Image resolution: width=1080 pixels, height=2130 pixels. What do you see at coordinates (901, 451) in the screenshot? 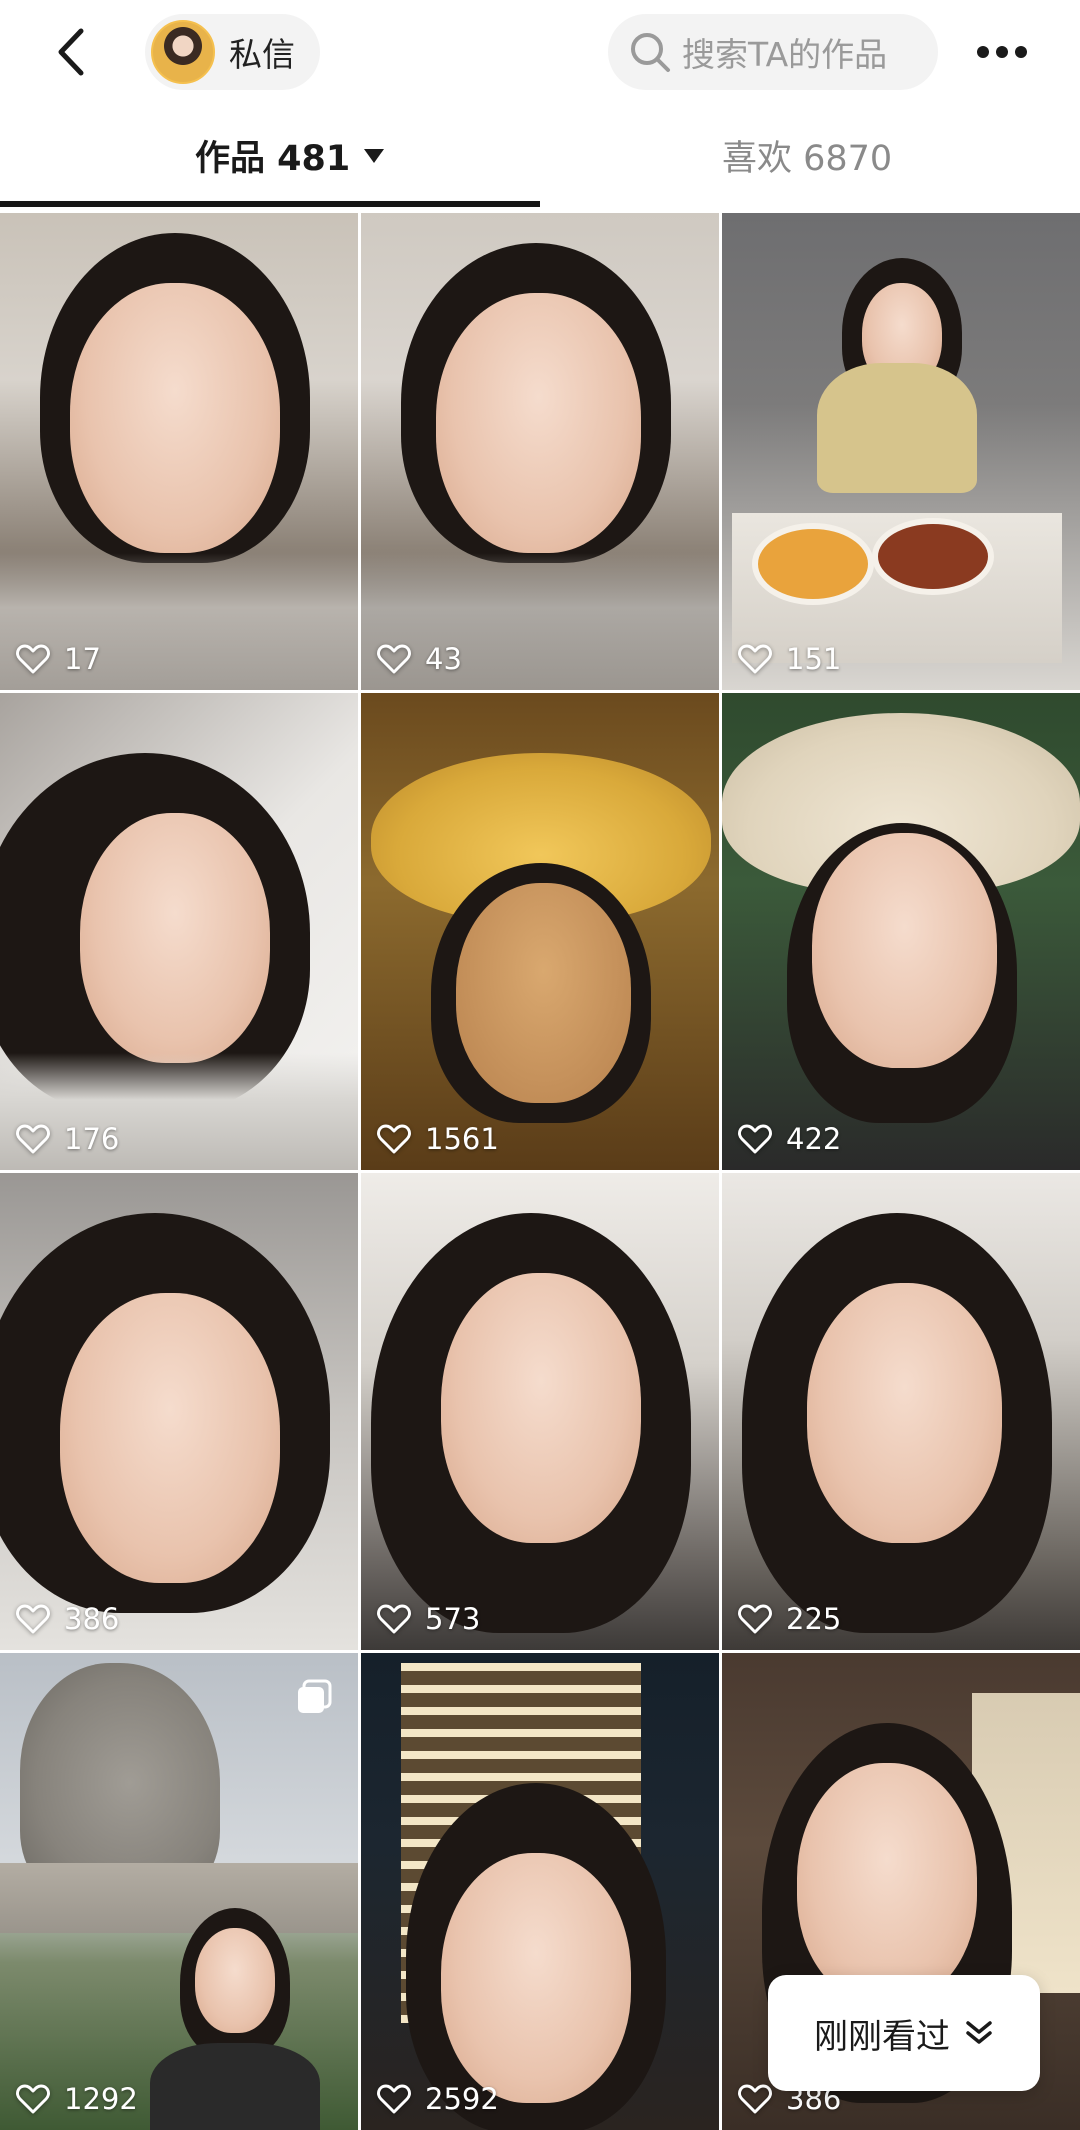
I see `video-thumbnail: 151` at bounding box center [901, 451].